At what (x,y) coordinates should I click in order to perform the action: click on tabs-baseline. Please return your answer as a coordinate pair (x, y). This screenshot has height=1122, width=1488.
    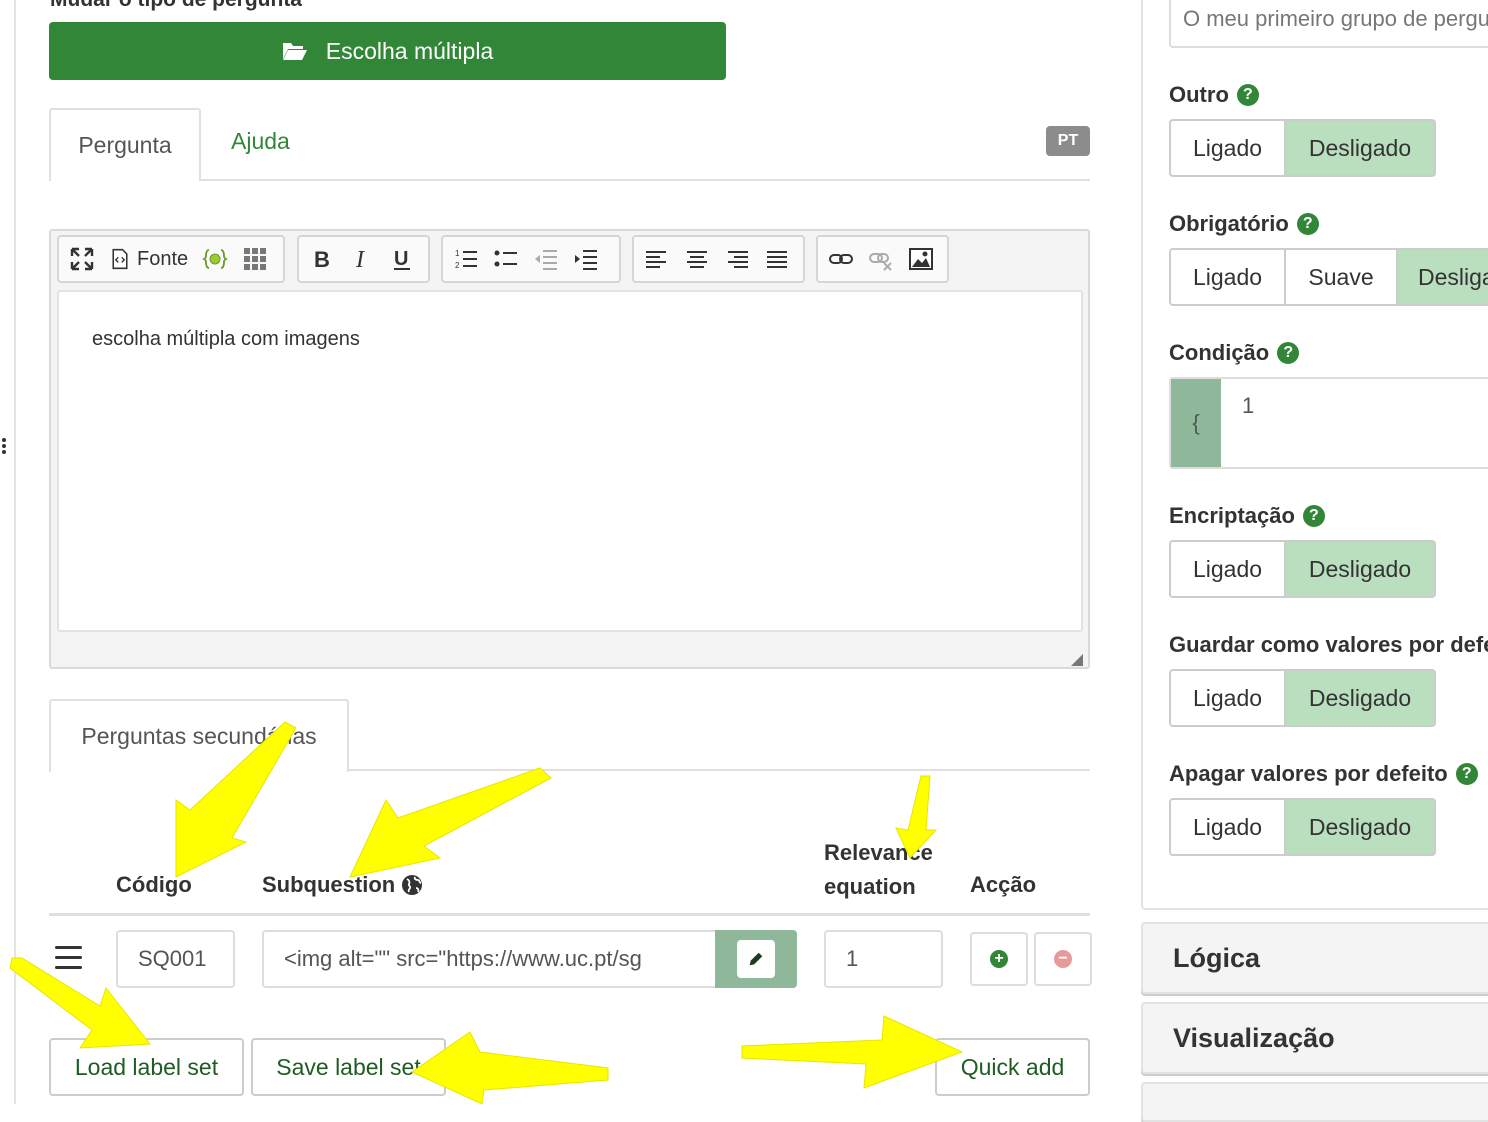
    Looking at the image, I should click on (569, 180).